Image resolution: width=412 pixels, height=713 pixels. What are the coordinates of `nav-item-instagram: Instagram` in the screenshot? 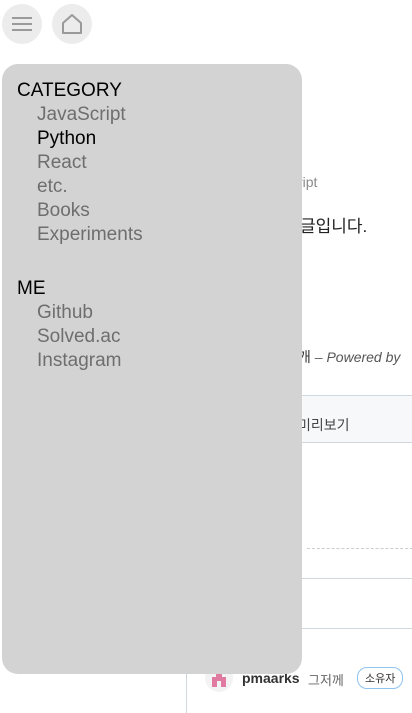 It's located at (169, 361).